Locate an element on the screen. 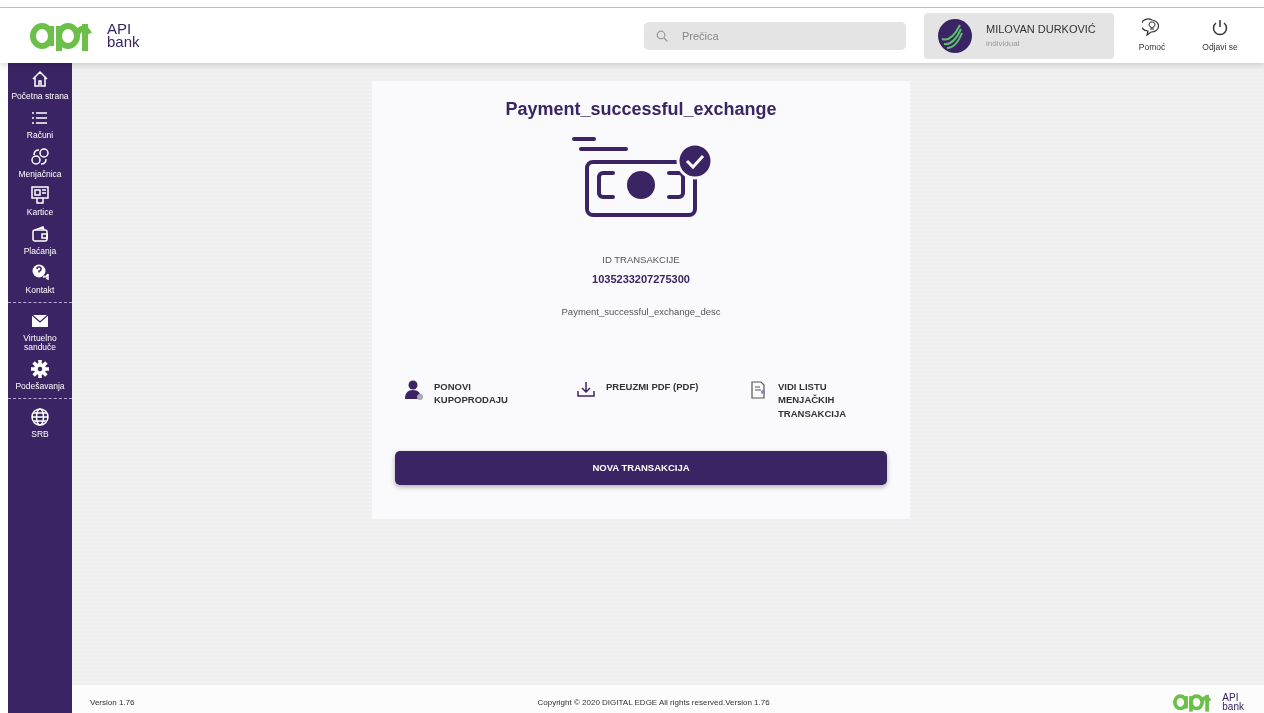  search-field: Prečica is located at coordinates (775, 35).